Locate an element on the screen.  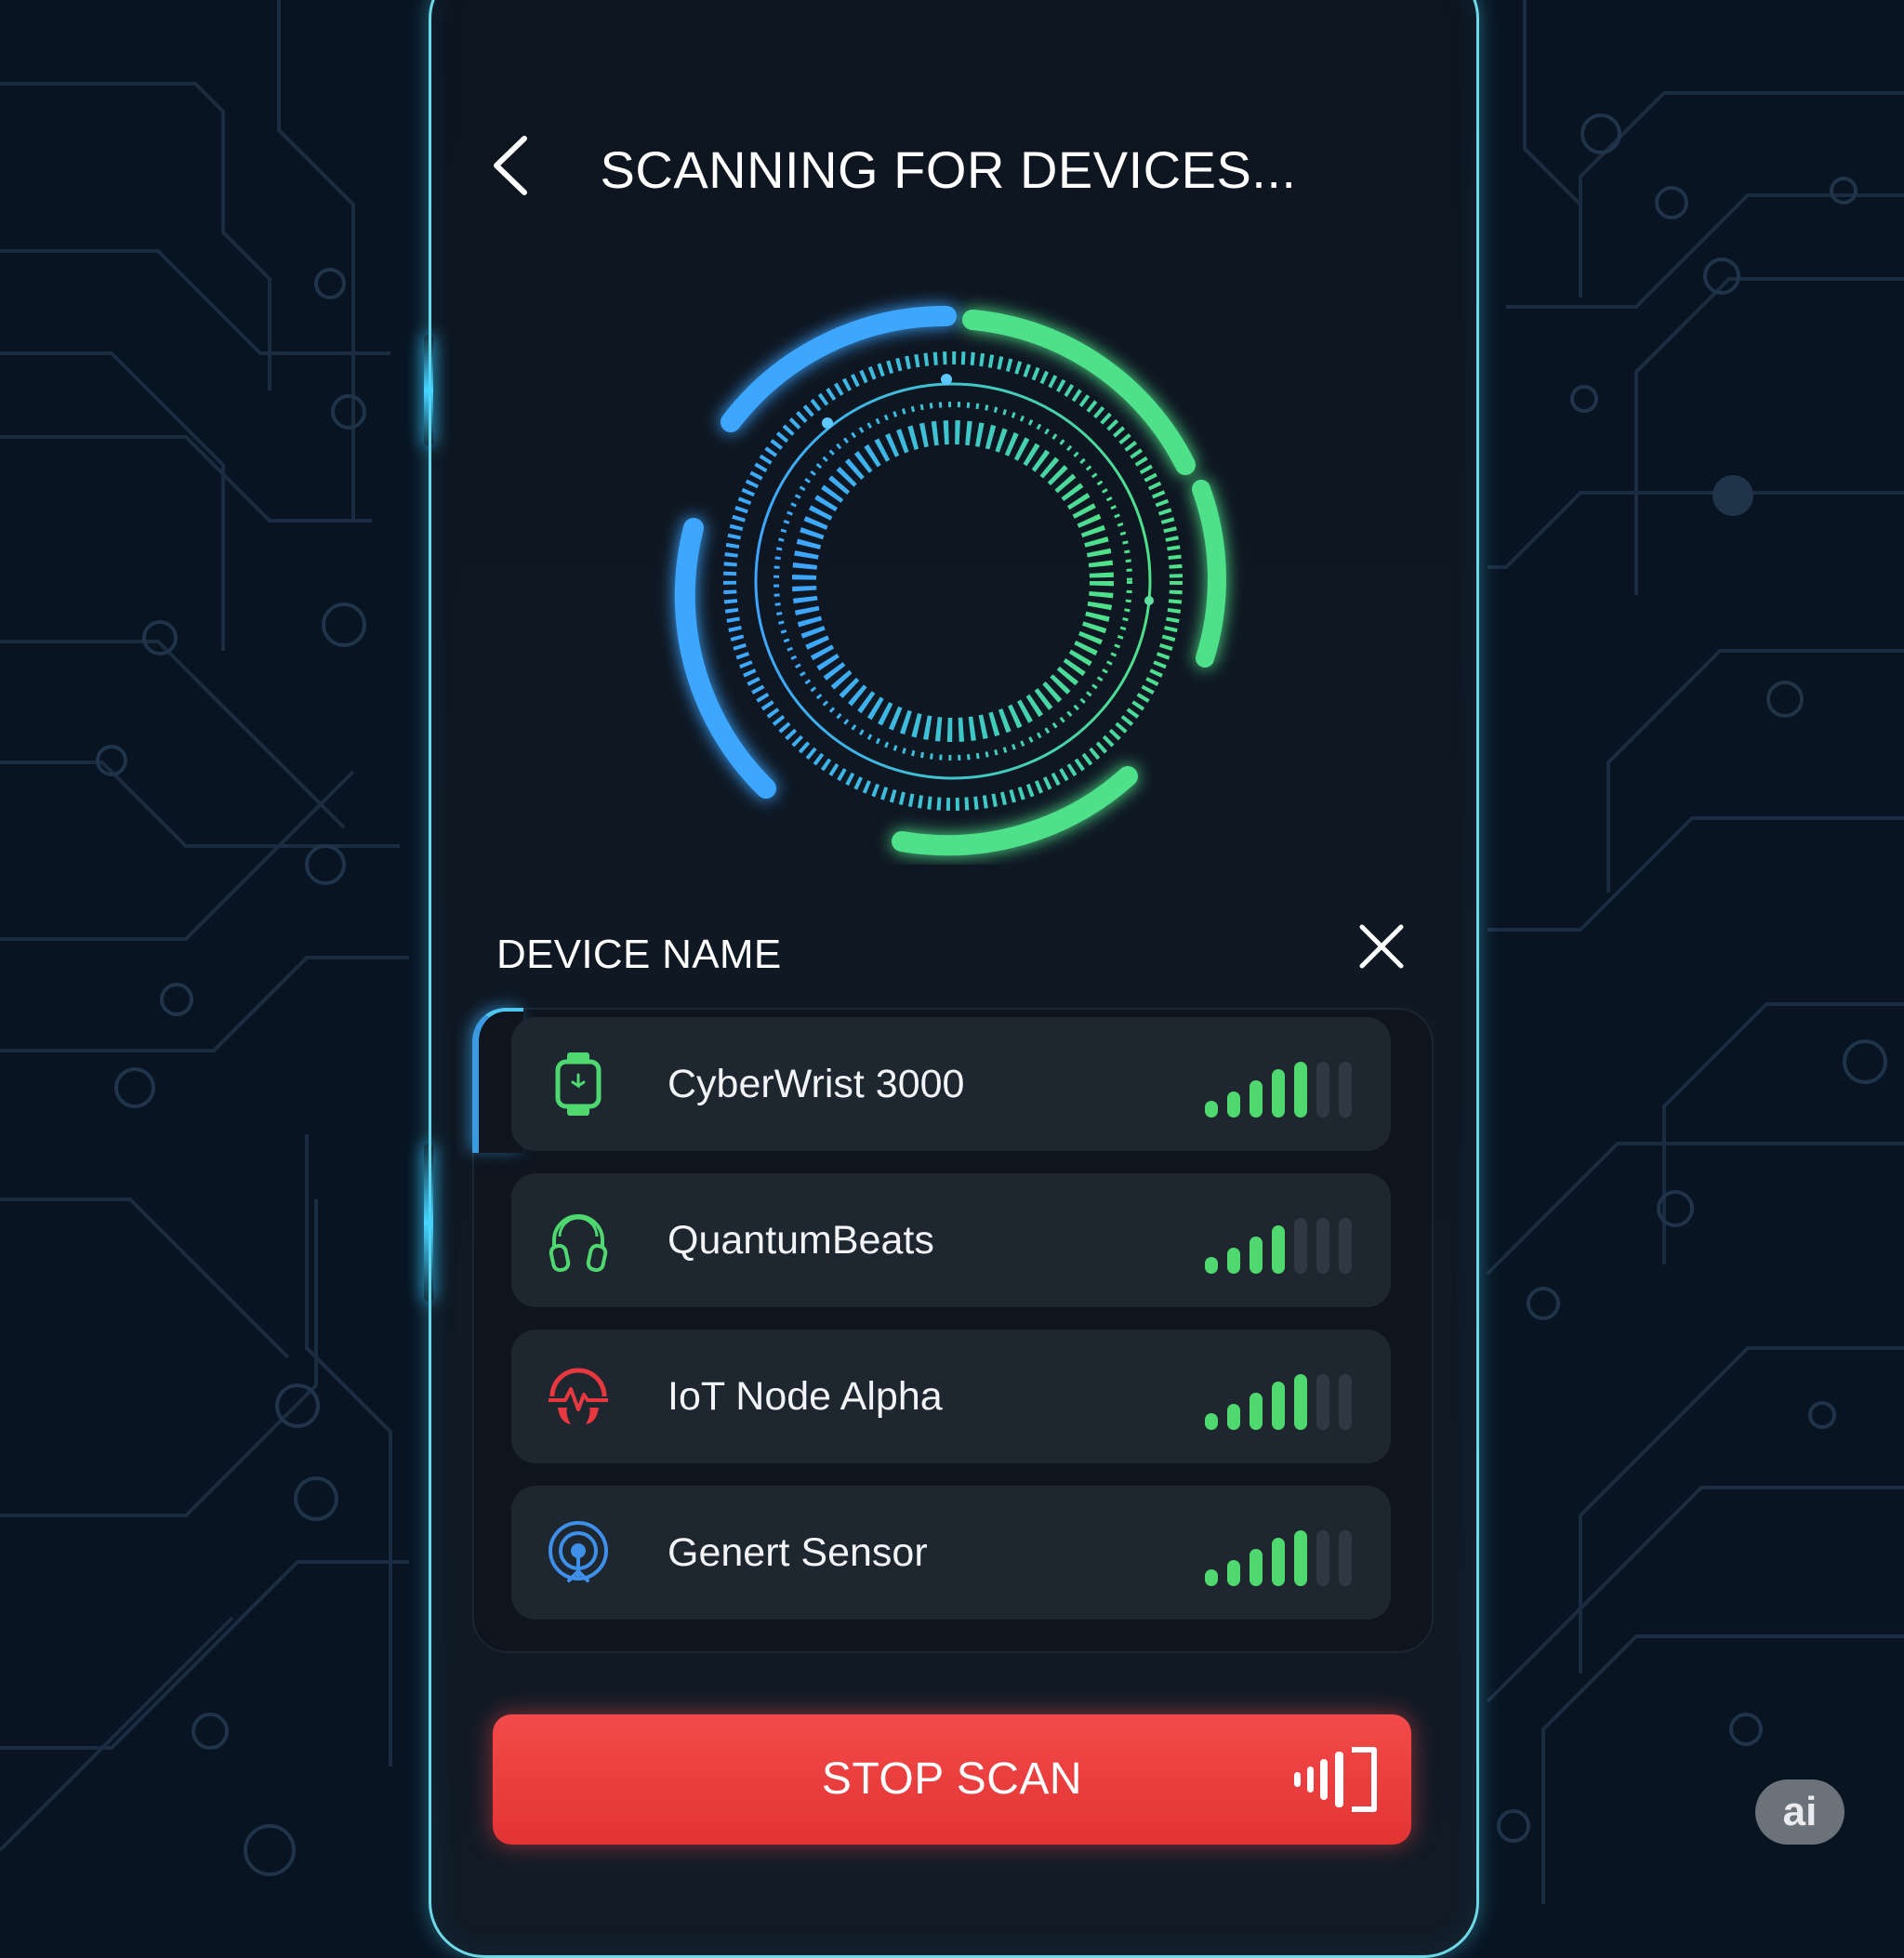
ai-badge: ai is located at coordinates (1799, 1812).